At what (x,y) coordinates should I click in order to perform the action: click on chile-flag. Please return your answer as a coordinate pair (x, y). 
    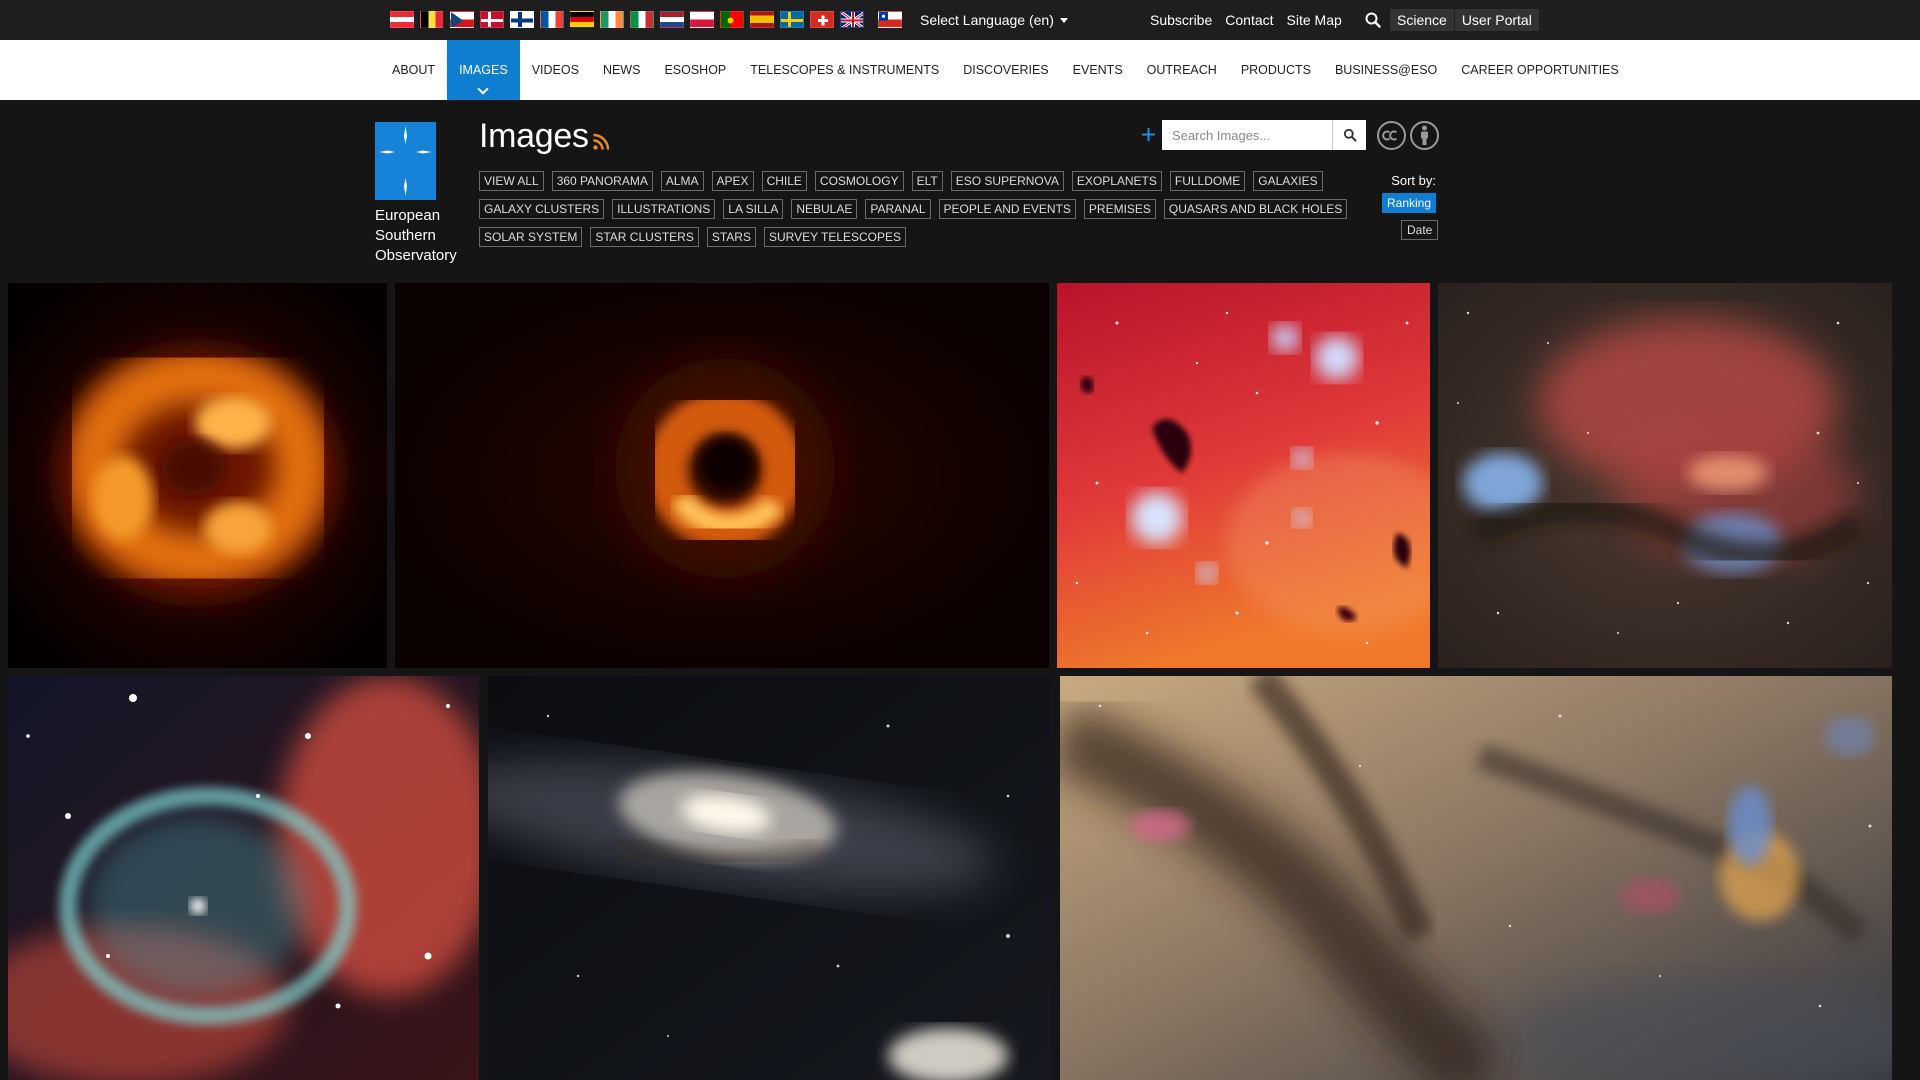
    Looking at the image, I should click on (890, 19).